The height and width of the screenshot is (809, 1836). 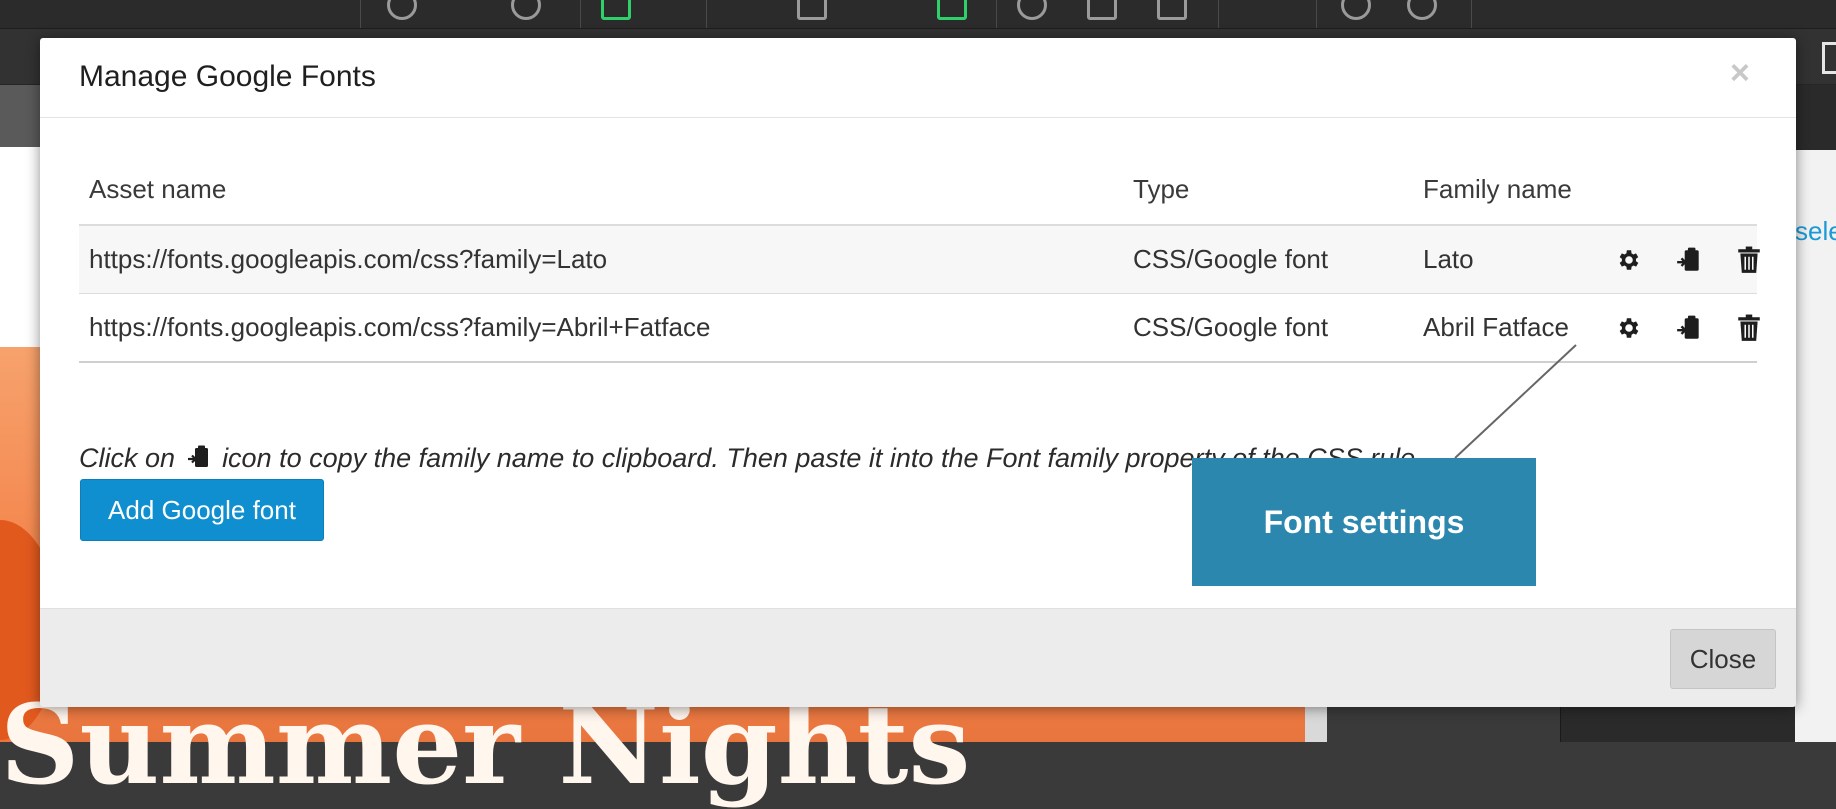 What do you see at coordinates (227, 76) in the screenshot?
I see `dialog-title: Manage Google Fonts` at bounding box center [227, 76].